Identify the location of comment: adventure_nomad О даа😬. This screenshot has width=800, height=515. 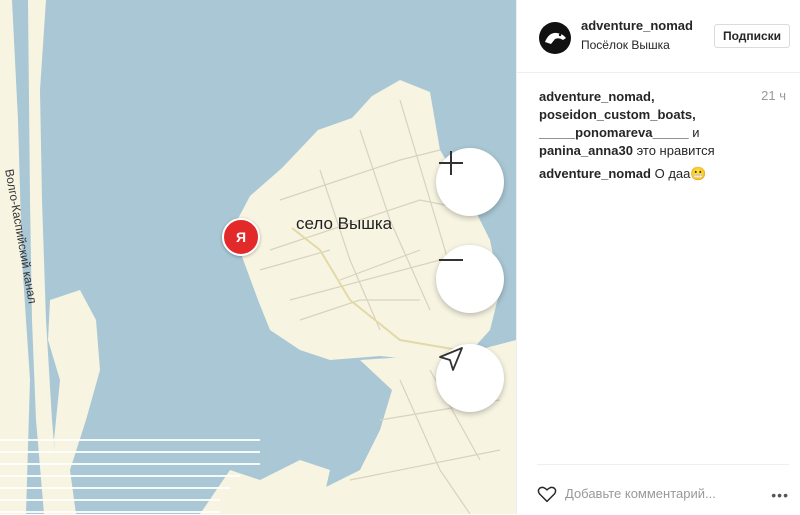
(623, 174).